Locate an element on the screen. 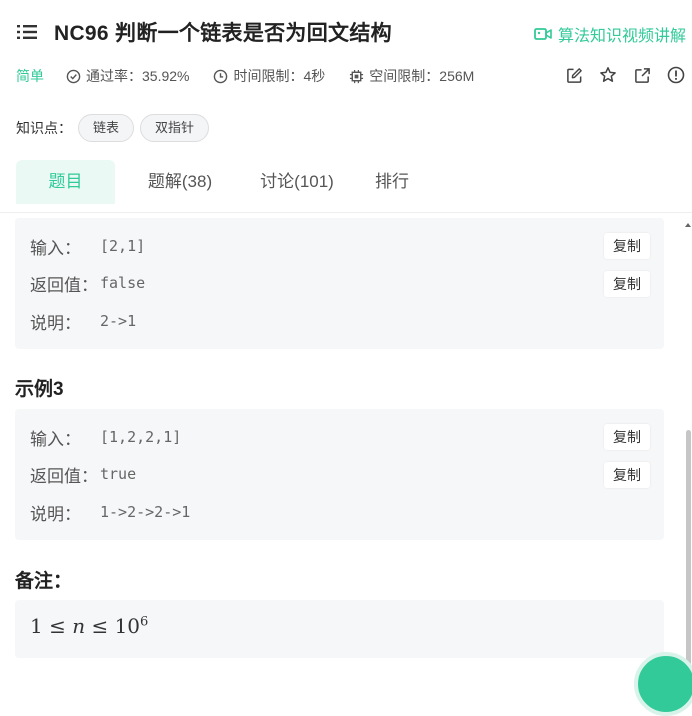 The width and height of the screenshot is (692, 716). example-3-heading: 示例3 is located at coordinates (39, 389).